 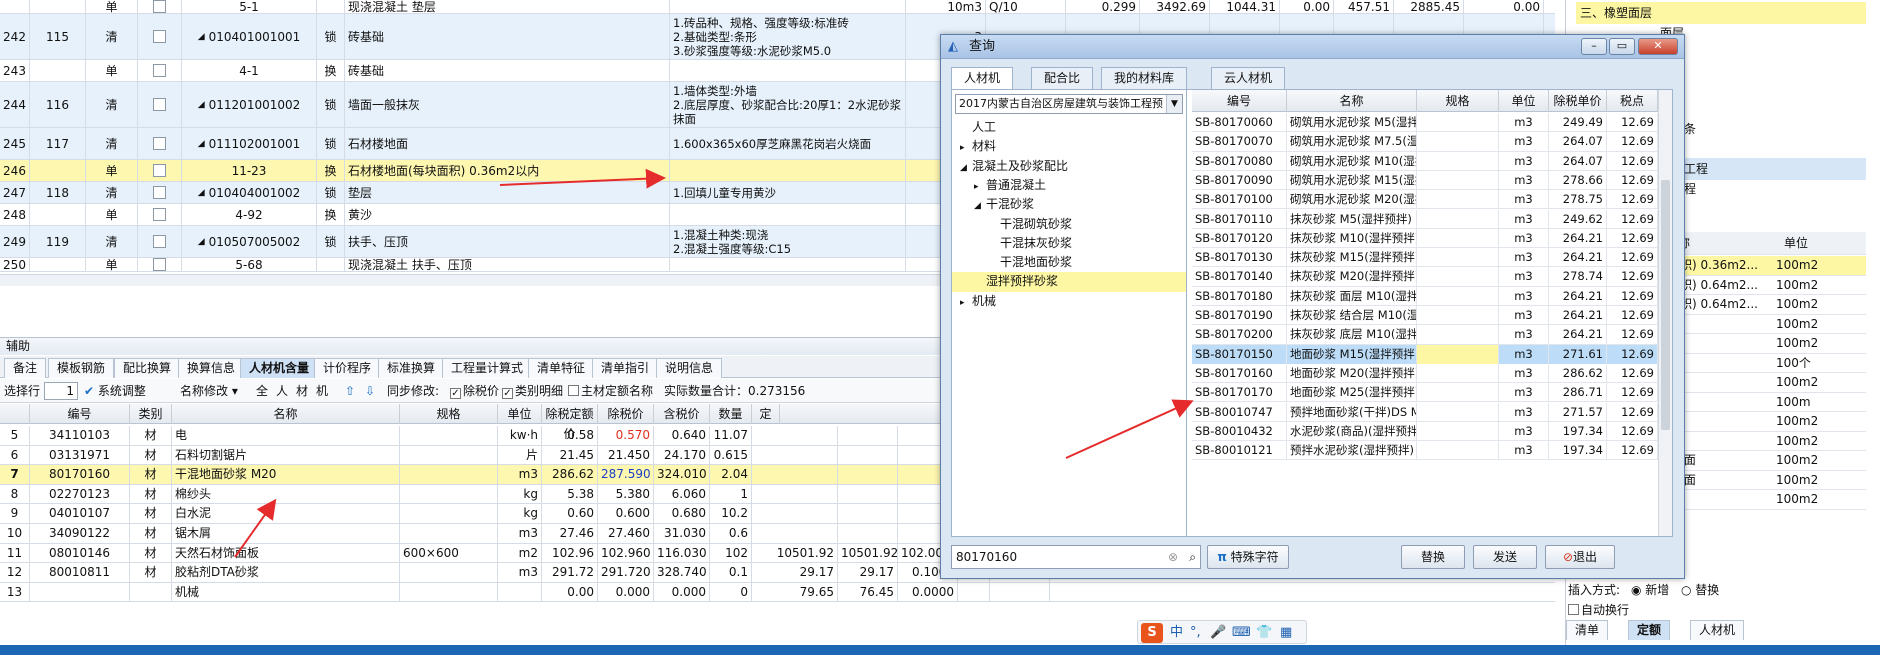 I want to click on material-row: 13 机械 0.00 0.000 0.000 0 79.65 76.45 0.0000, so click(x=777, y=592).